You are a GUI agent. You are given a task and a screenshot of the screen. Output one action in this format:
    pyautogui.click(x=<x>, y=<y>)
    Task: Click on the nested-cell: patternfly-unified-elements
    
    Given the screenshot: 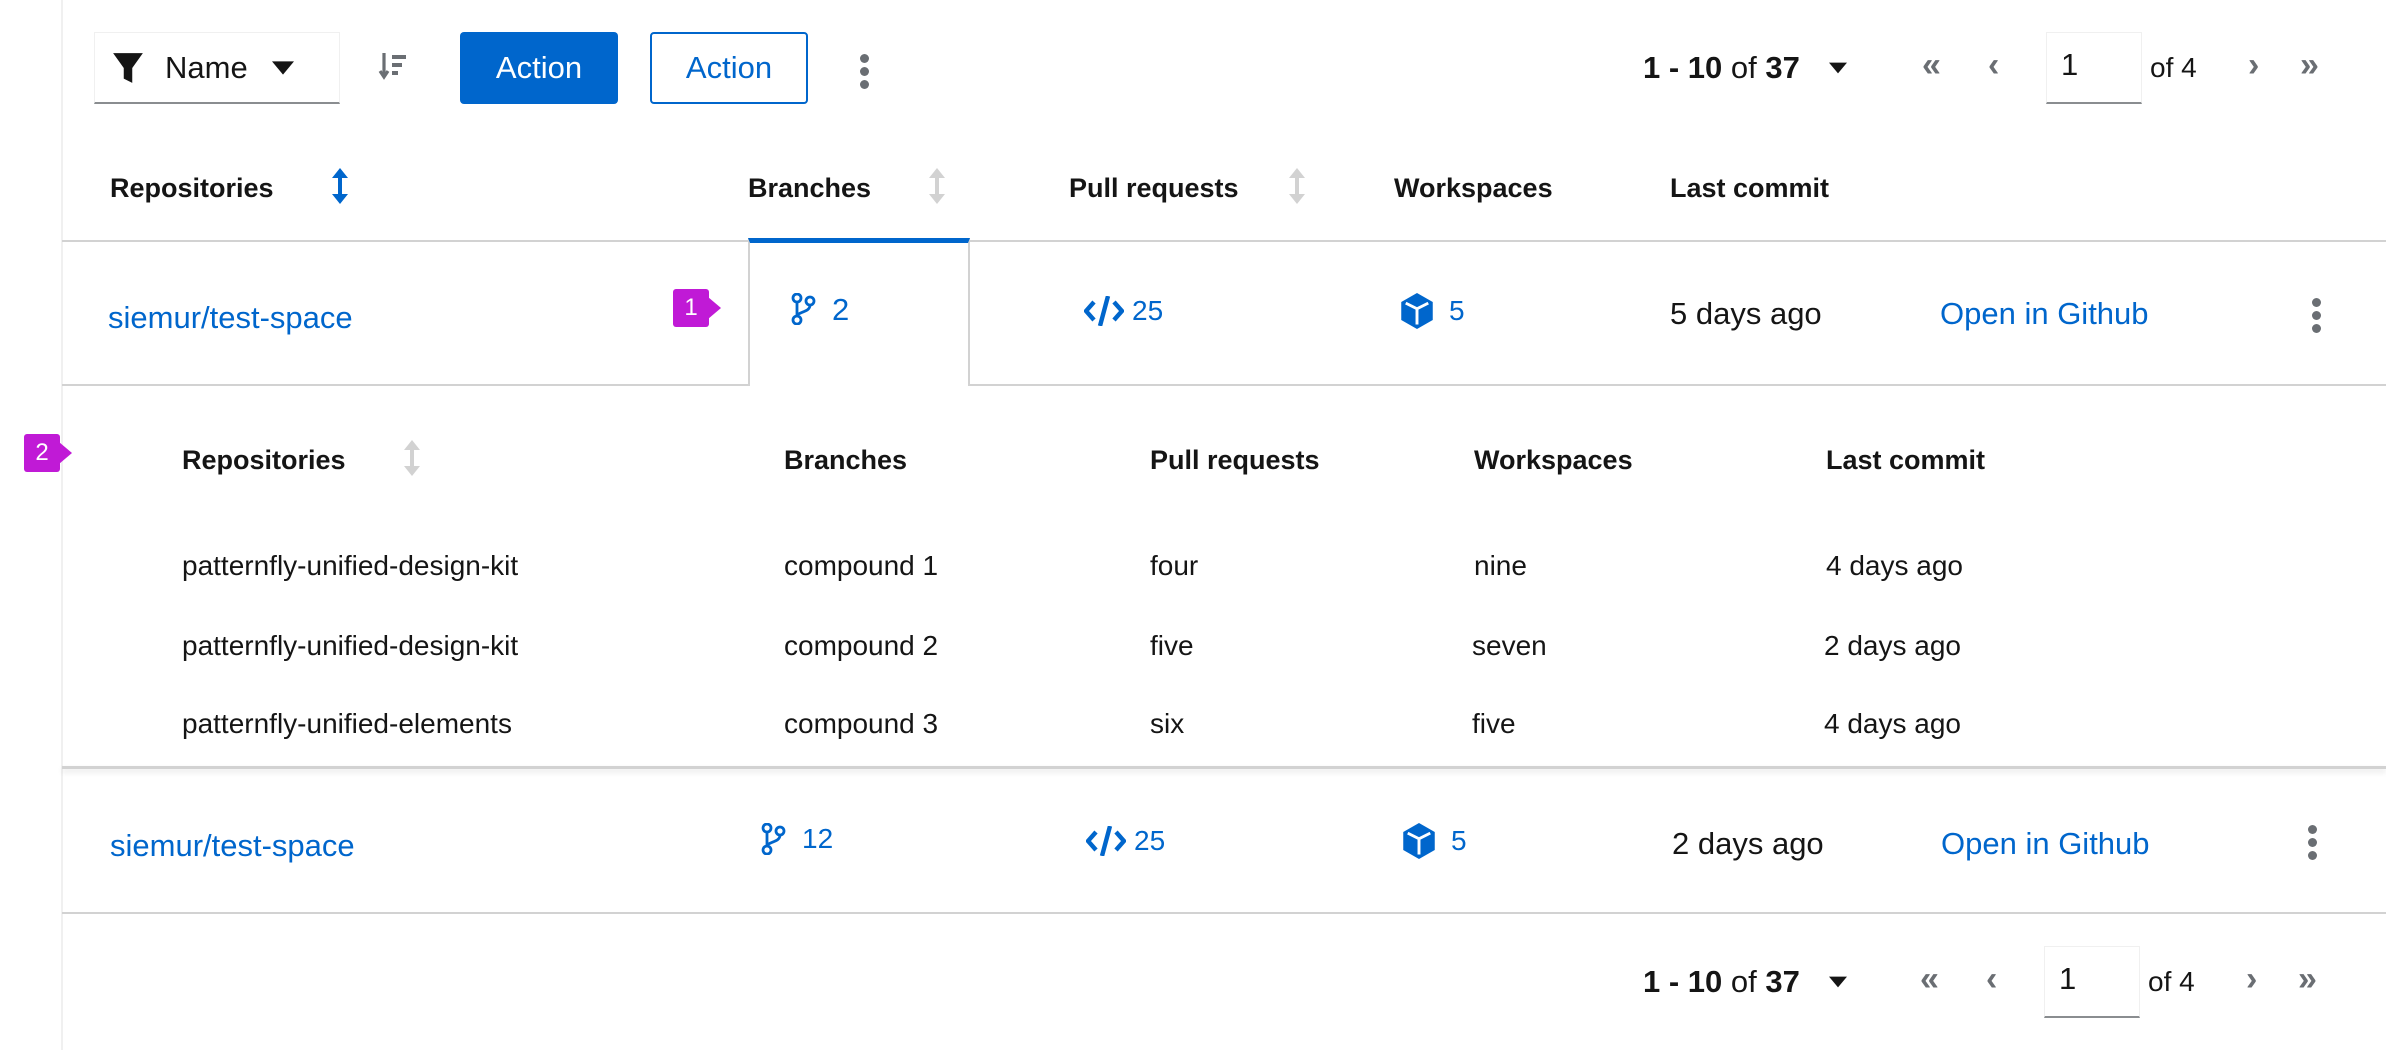 What is the action you would take?
    pyautogui.click(x=347, y=723)
    